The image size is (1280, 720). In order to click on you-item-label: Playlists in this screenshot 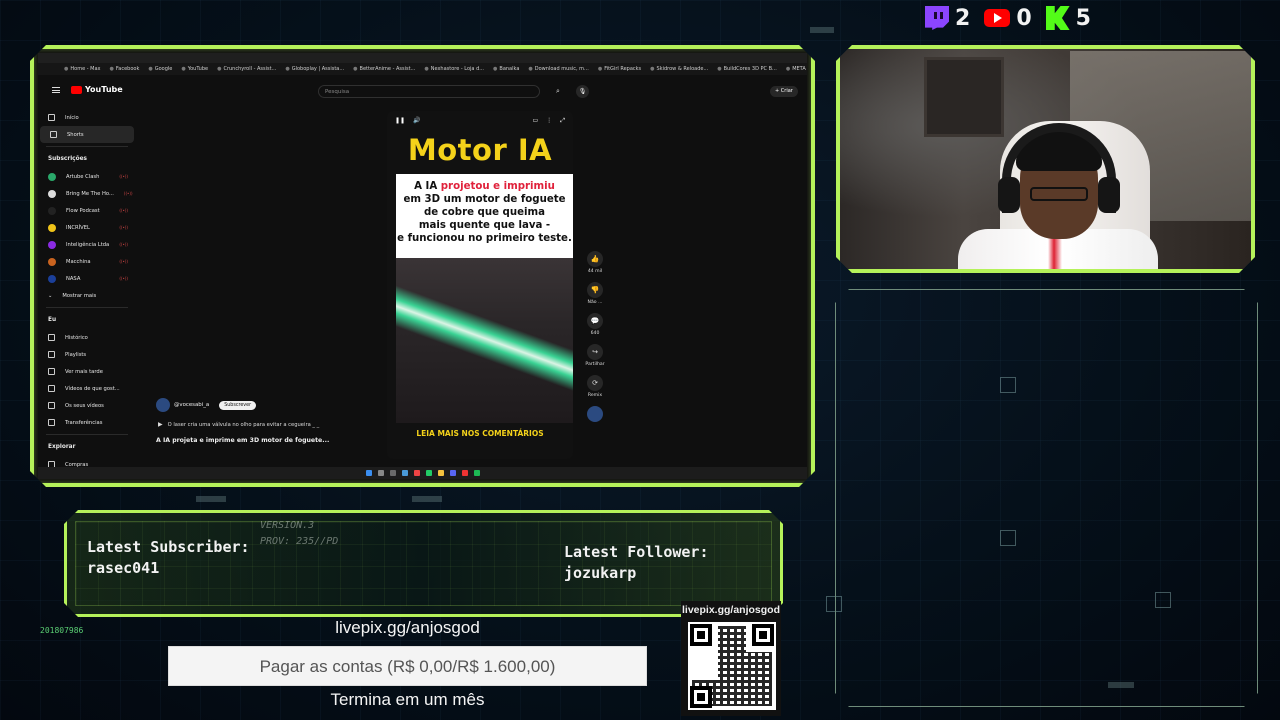, I will do `click(76, 354)`.